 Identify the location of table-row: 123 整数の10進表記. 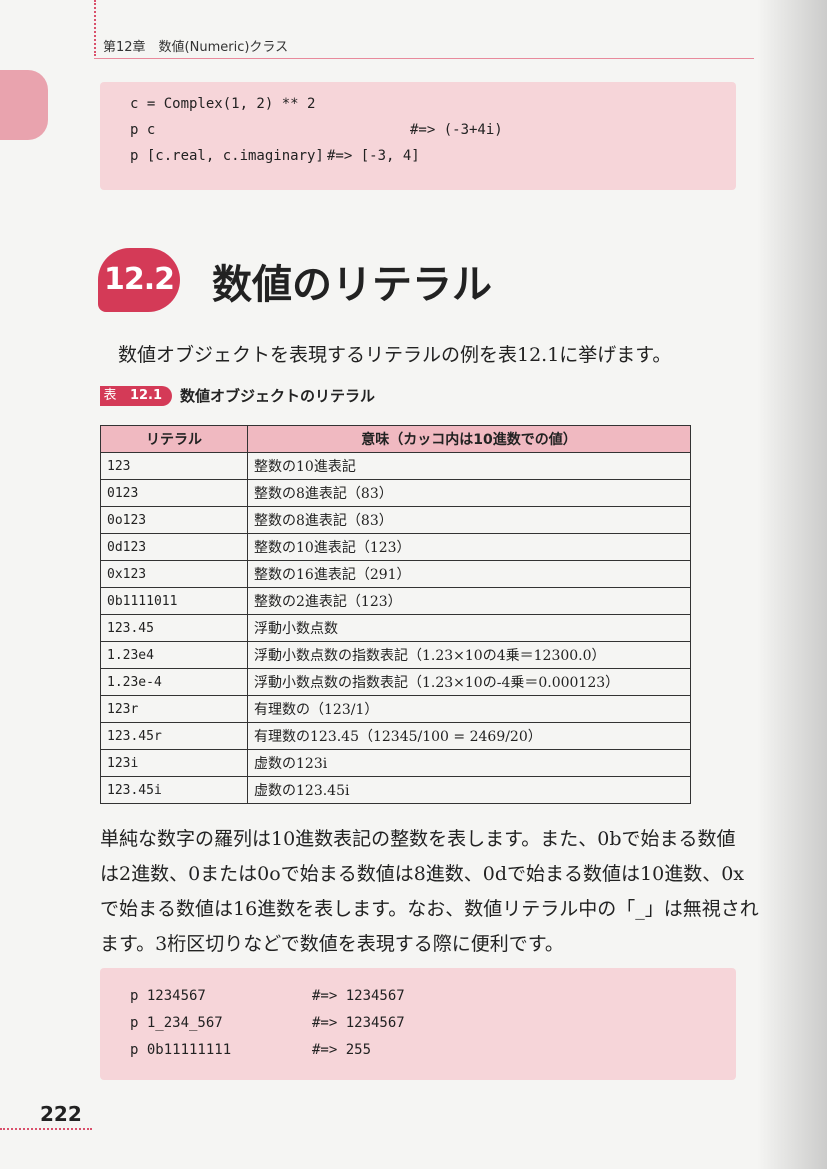
(395, 466).